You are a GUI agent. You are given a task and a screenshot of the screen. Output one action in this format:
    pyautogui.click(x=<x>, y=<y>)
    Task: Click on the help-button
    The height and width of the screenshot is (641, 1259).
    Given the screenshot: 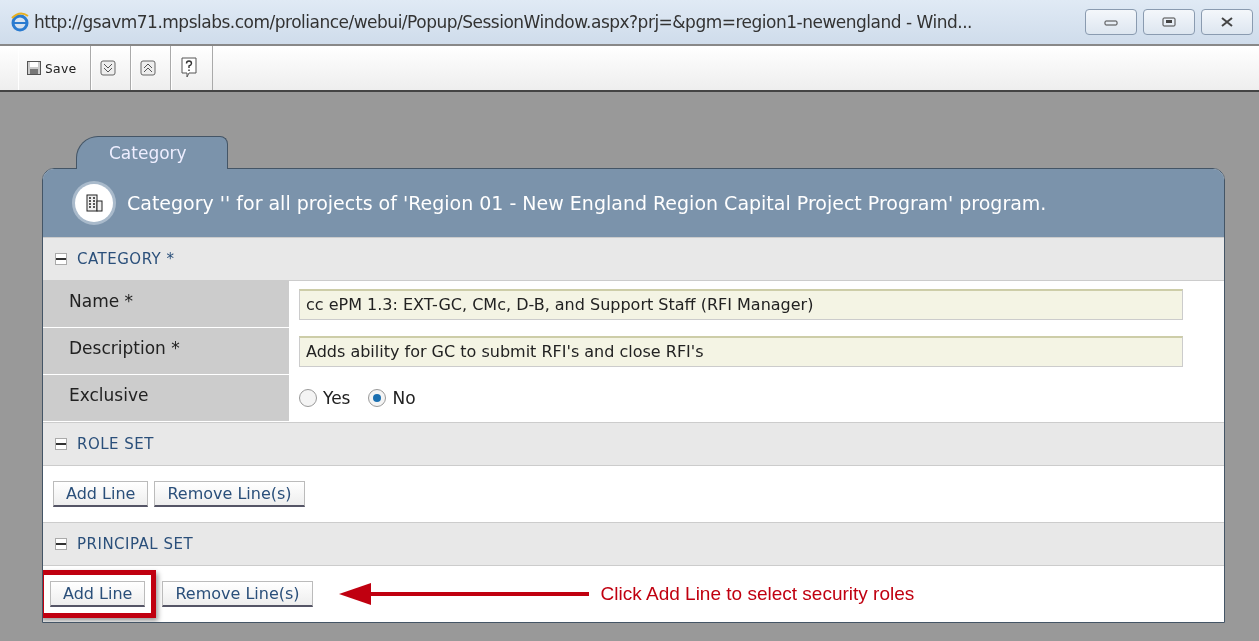 What is the action you would take?
    pyautogui.click(x=192, y=68)
    